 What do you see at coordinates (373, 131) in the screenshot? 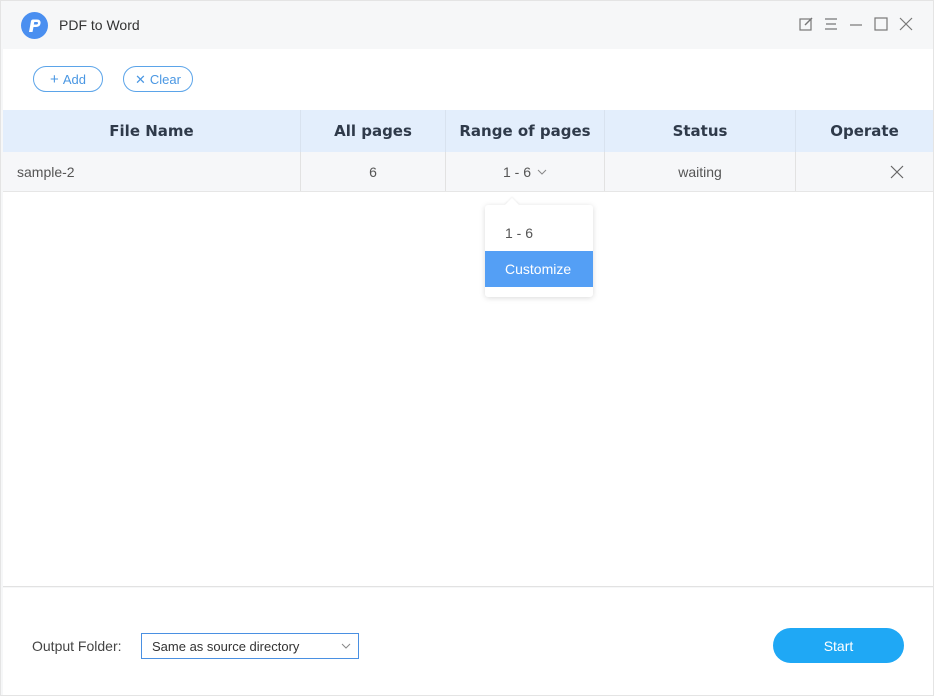
I see `column-header-all-pages: All pages` at bounding box center [373, 131].